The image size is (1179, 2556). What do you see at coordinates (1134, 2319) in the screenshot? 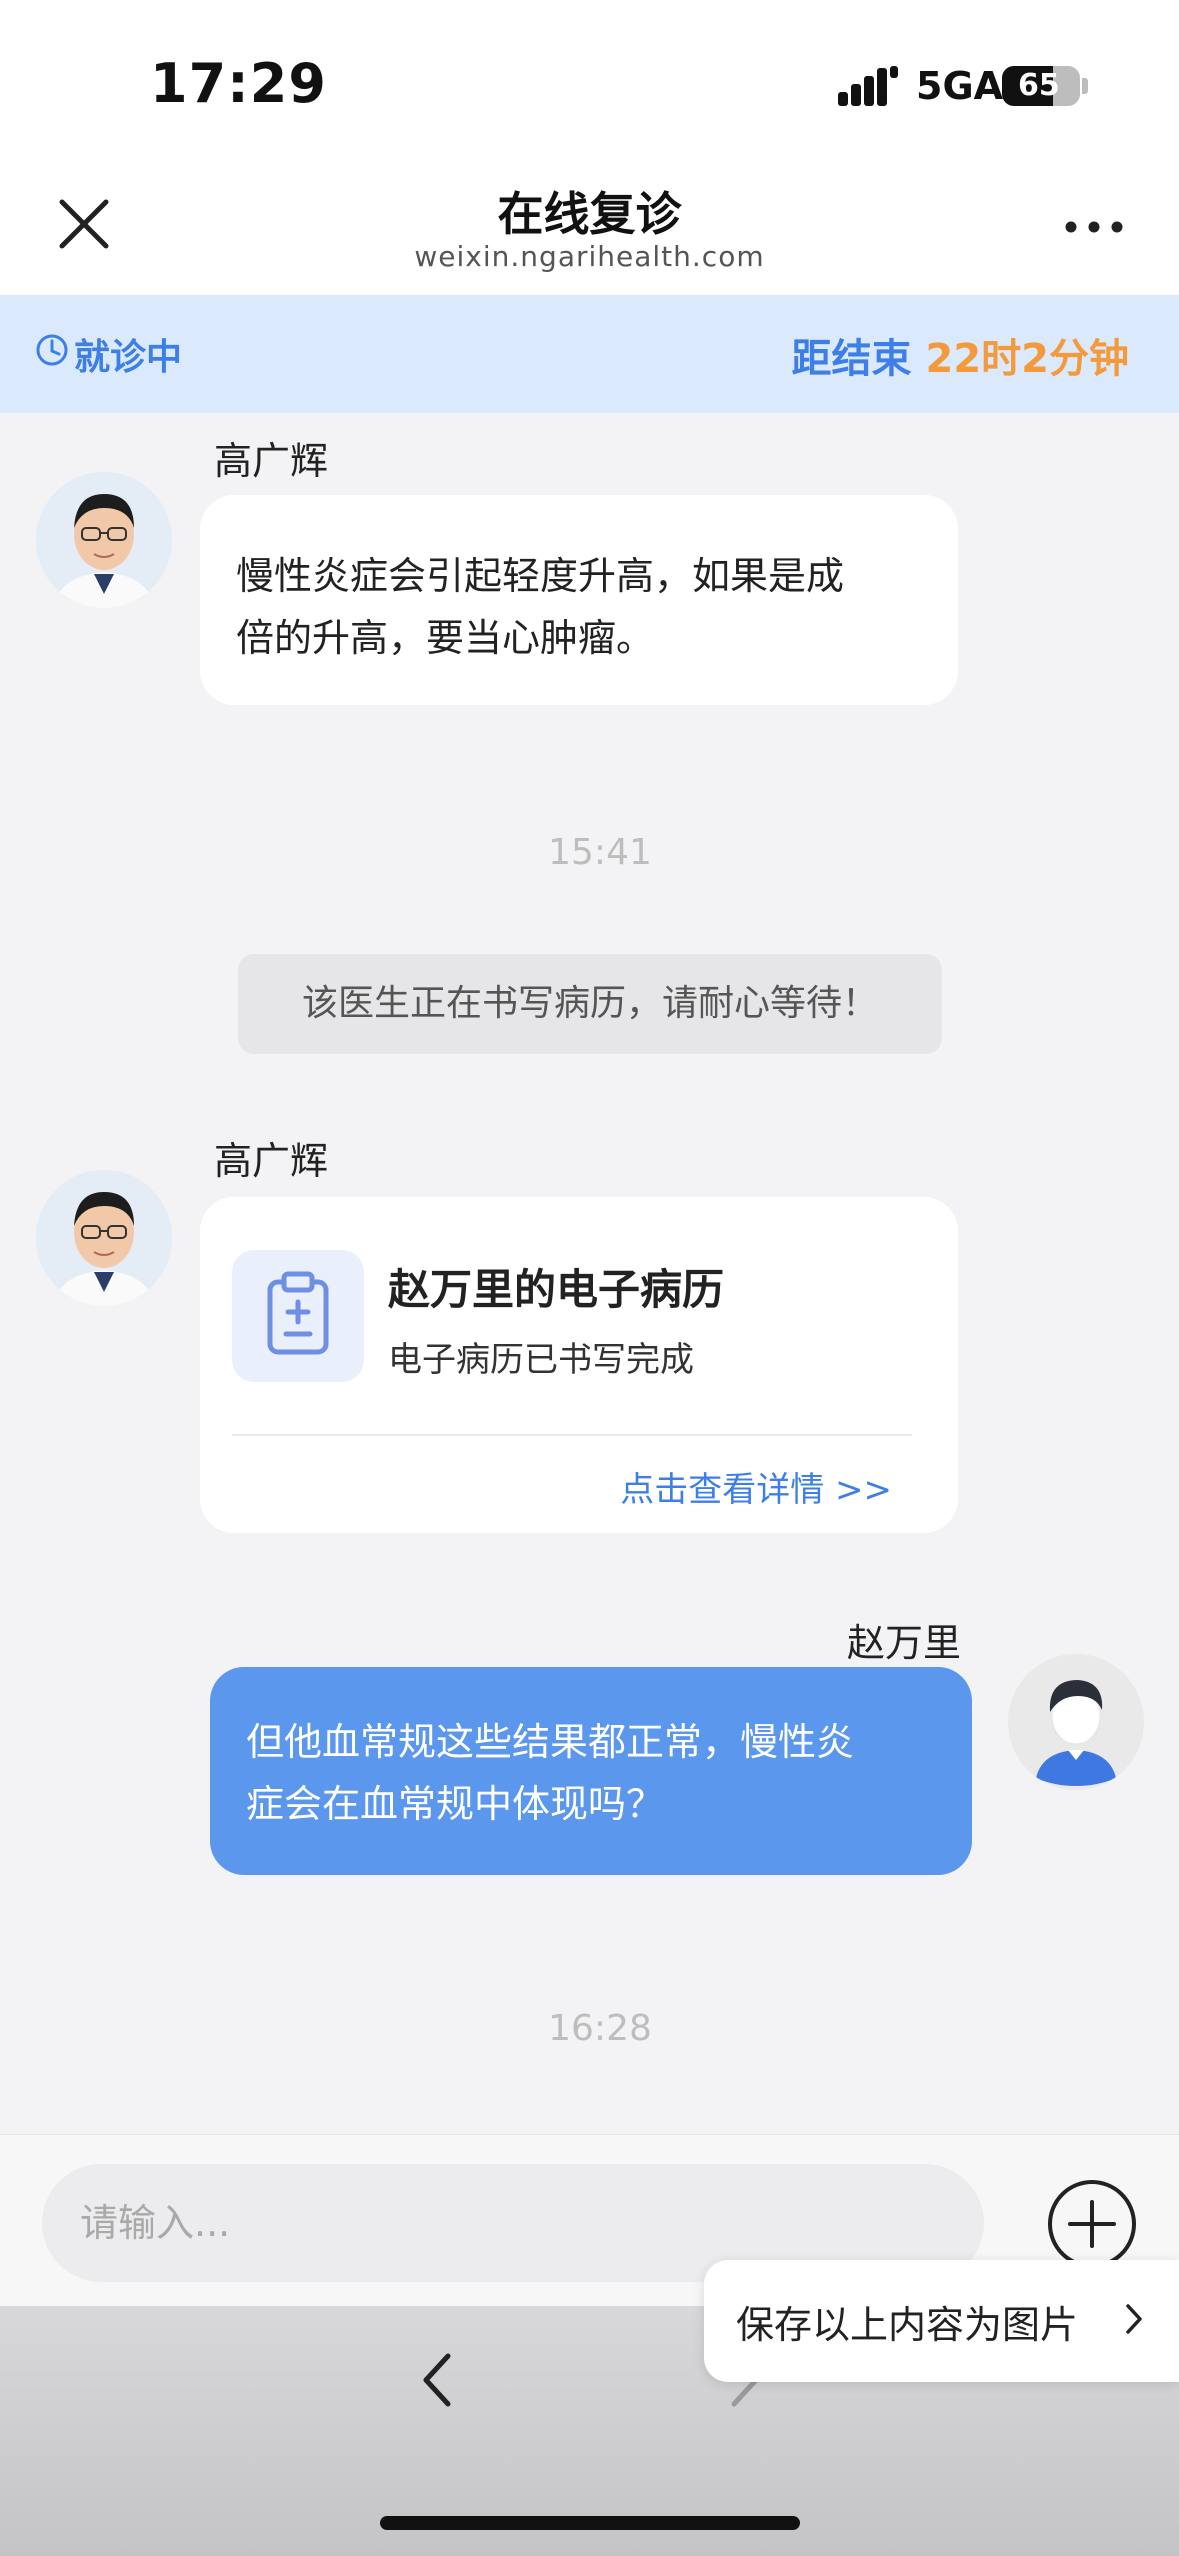
I see `chevron-right-icon` at bounding box center [1134, 2319].